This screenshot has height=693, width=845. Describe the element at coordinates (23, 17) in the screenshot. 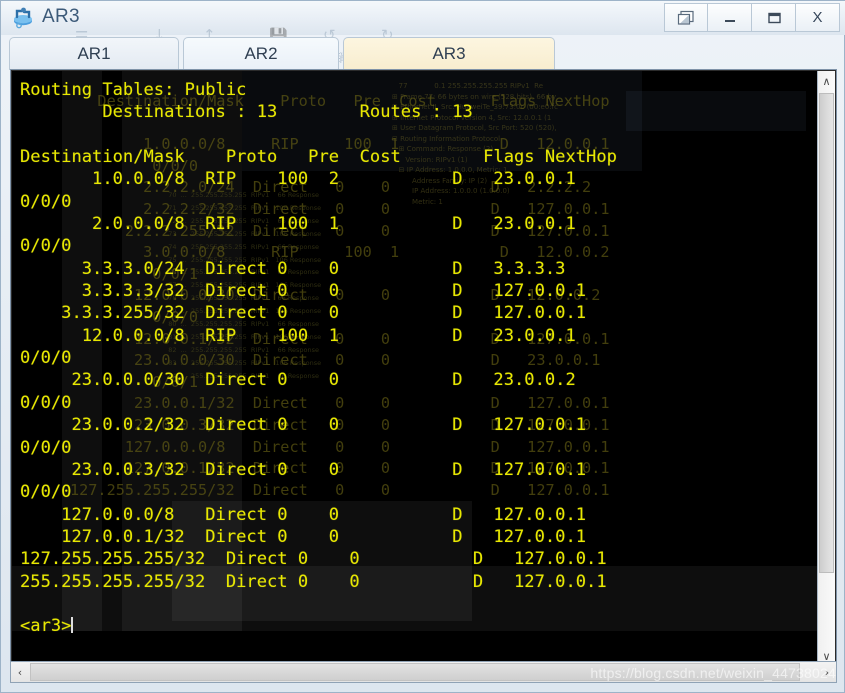

I see `router-icon` at that location.